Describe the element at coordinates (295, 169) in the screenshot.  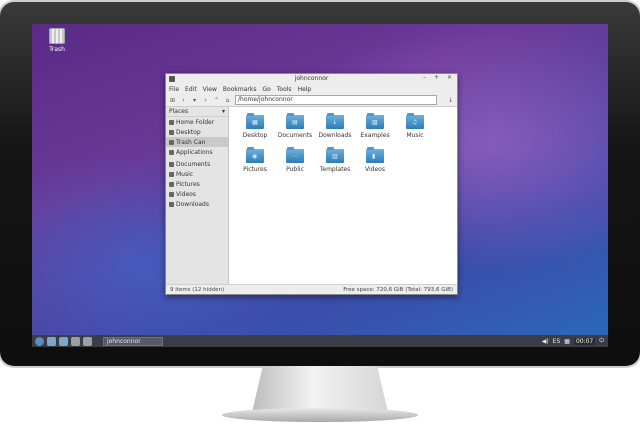
I see `folder-label: Public` at that location.